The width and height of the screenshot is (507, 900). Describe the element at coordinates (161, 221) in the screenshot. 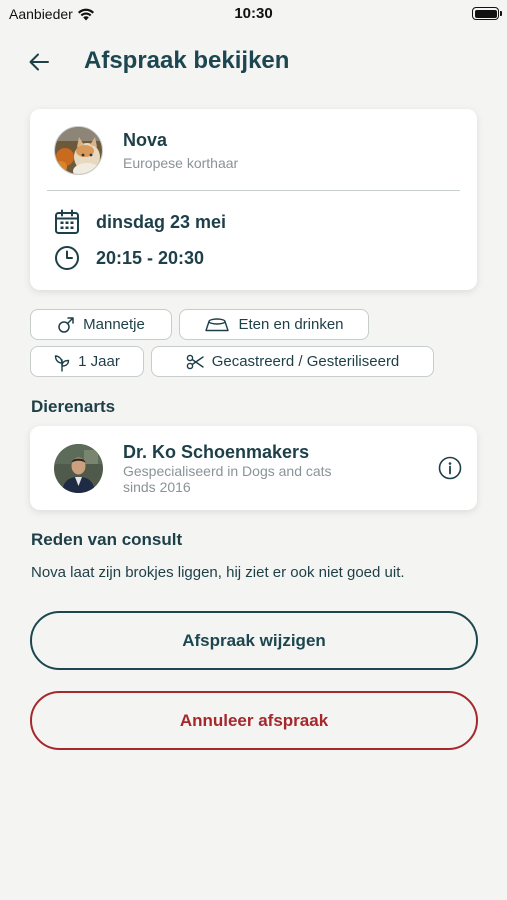

I see `appointment-date-text: dinsdag 23 mei` at that location.